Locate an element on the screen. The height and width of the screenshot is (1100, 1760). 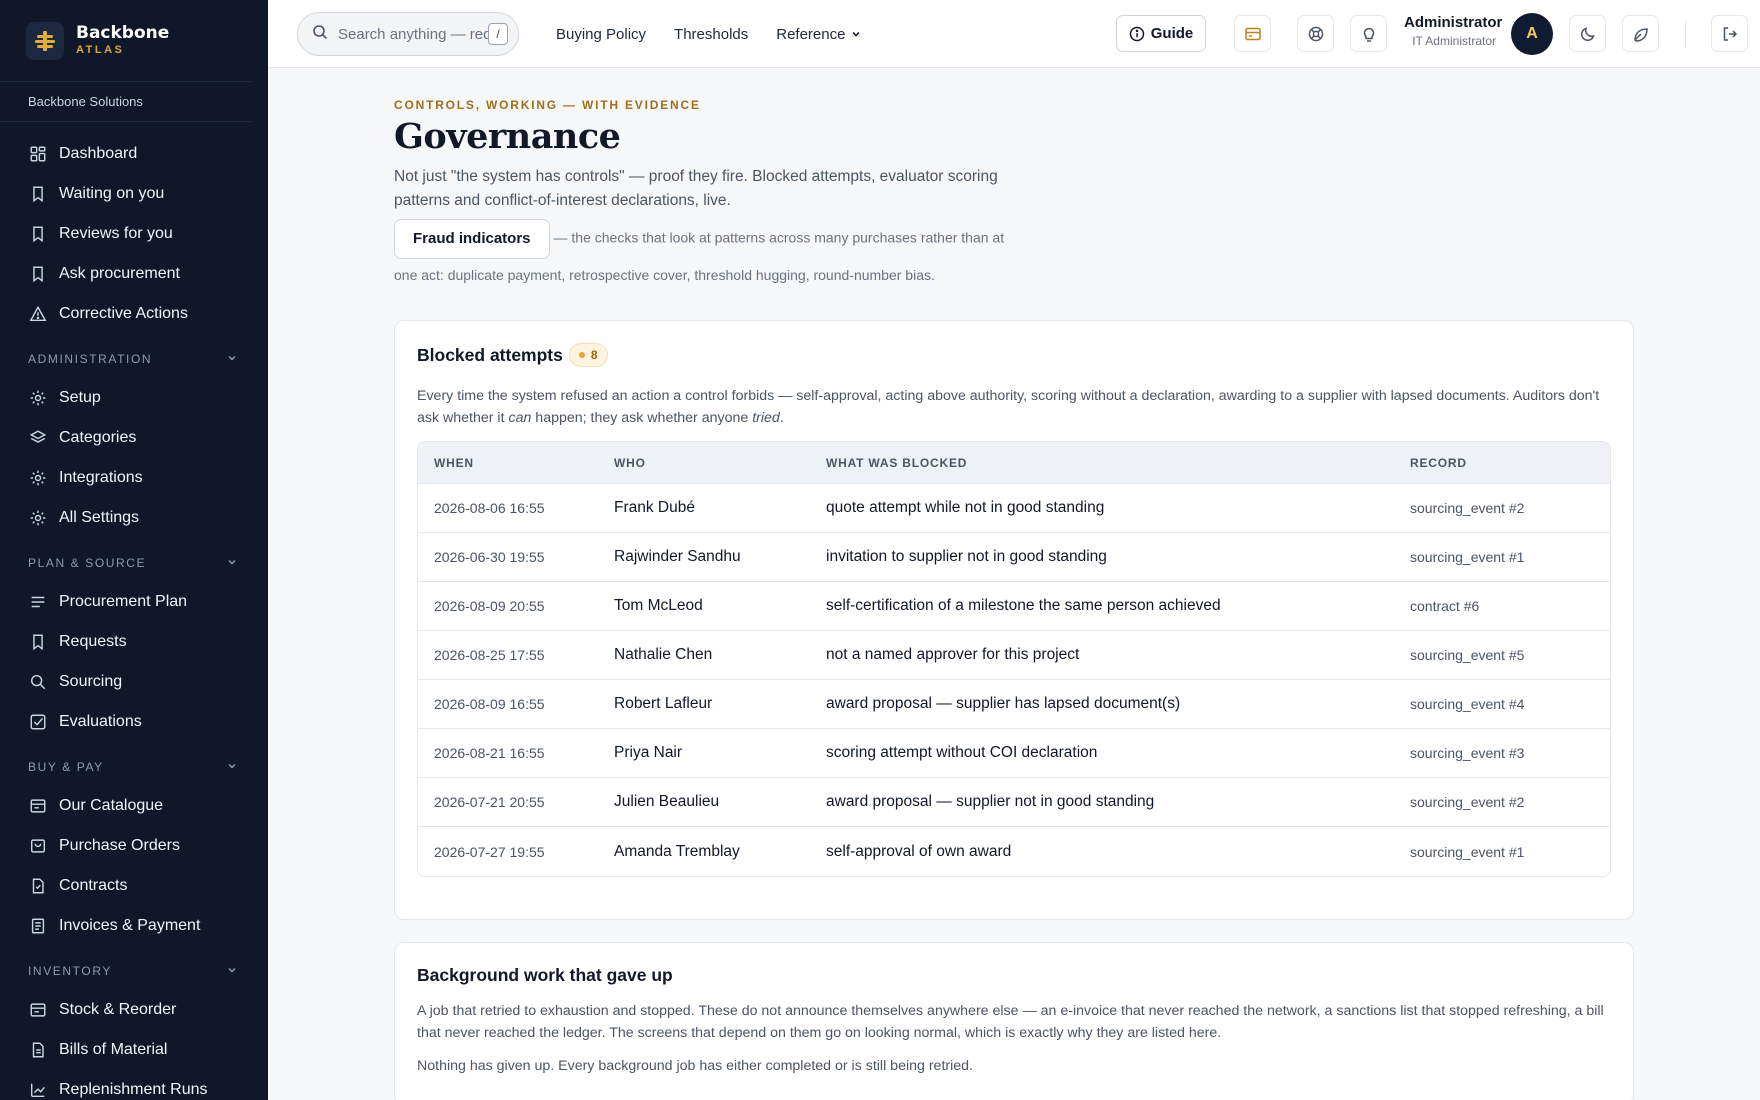
column-header-what: WHAT WAS BLOCKED is located at coordinates (1118, 463).